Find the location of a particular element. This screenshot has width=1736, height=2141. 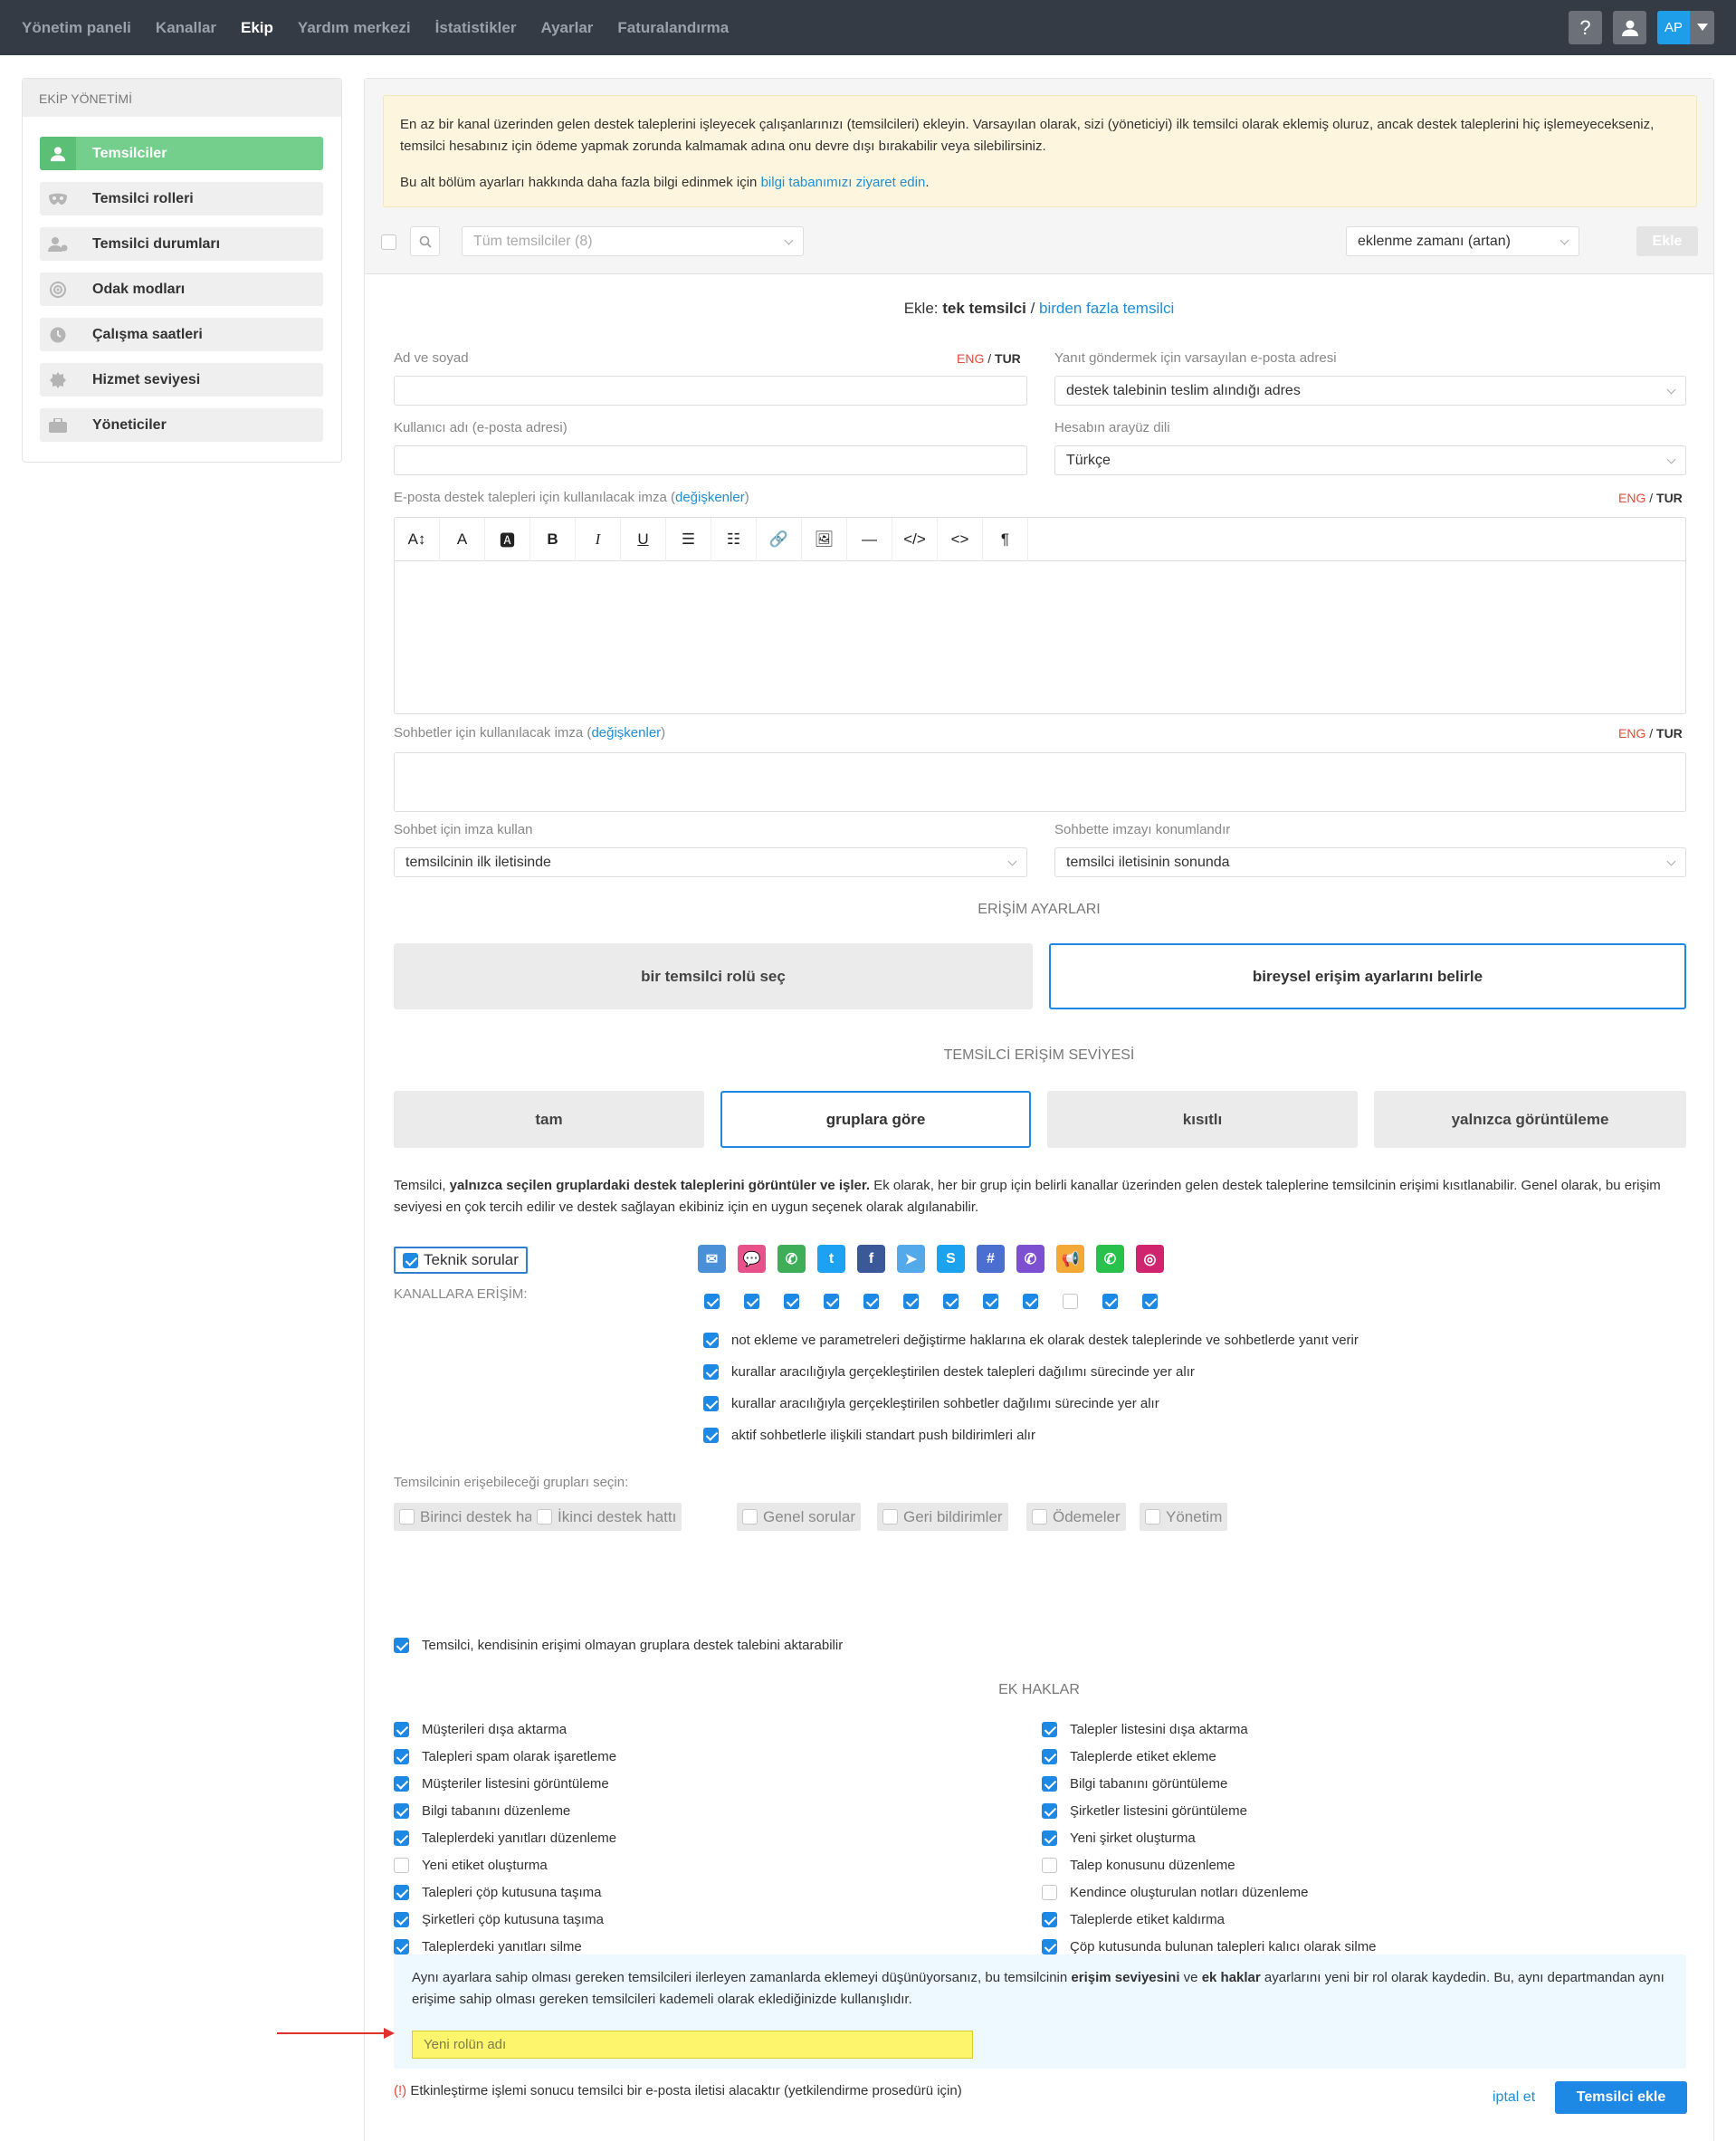

name-input is located at coordinates (710, 391).